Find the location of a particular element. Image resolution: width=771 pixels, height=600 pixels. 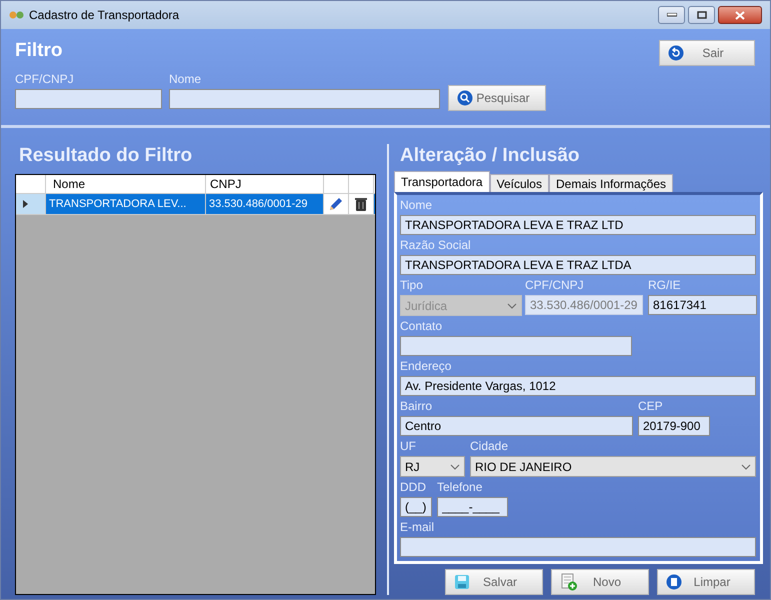

tab: Veículos is located at coordinates (519, 183).